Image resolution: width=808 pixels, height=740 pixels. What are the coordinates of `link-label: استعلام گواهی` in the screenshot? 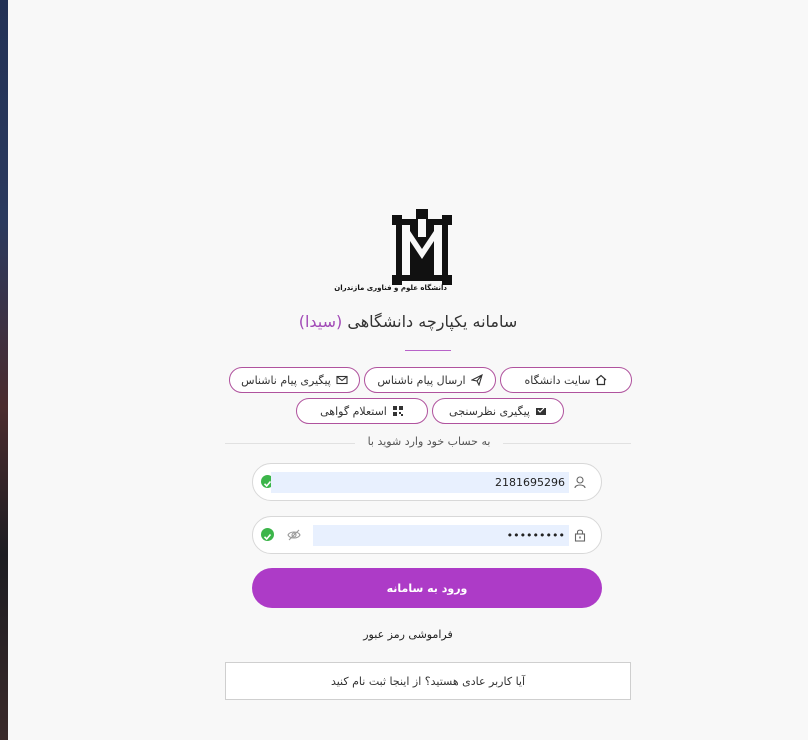 It's located at (353, 411).